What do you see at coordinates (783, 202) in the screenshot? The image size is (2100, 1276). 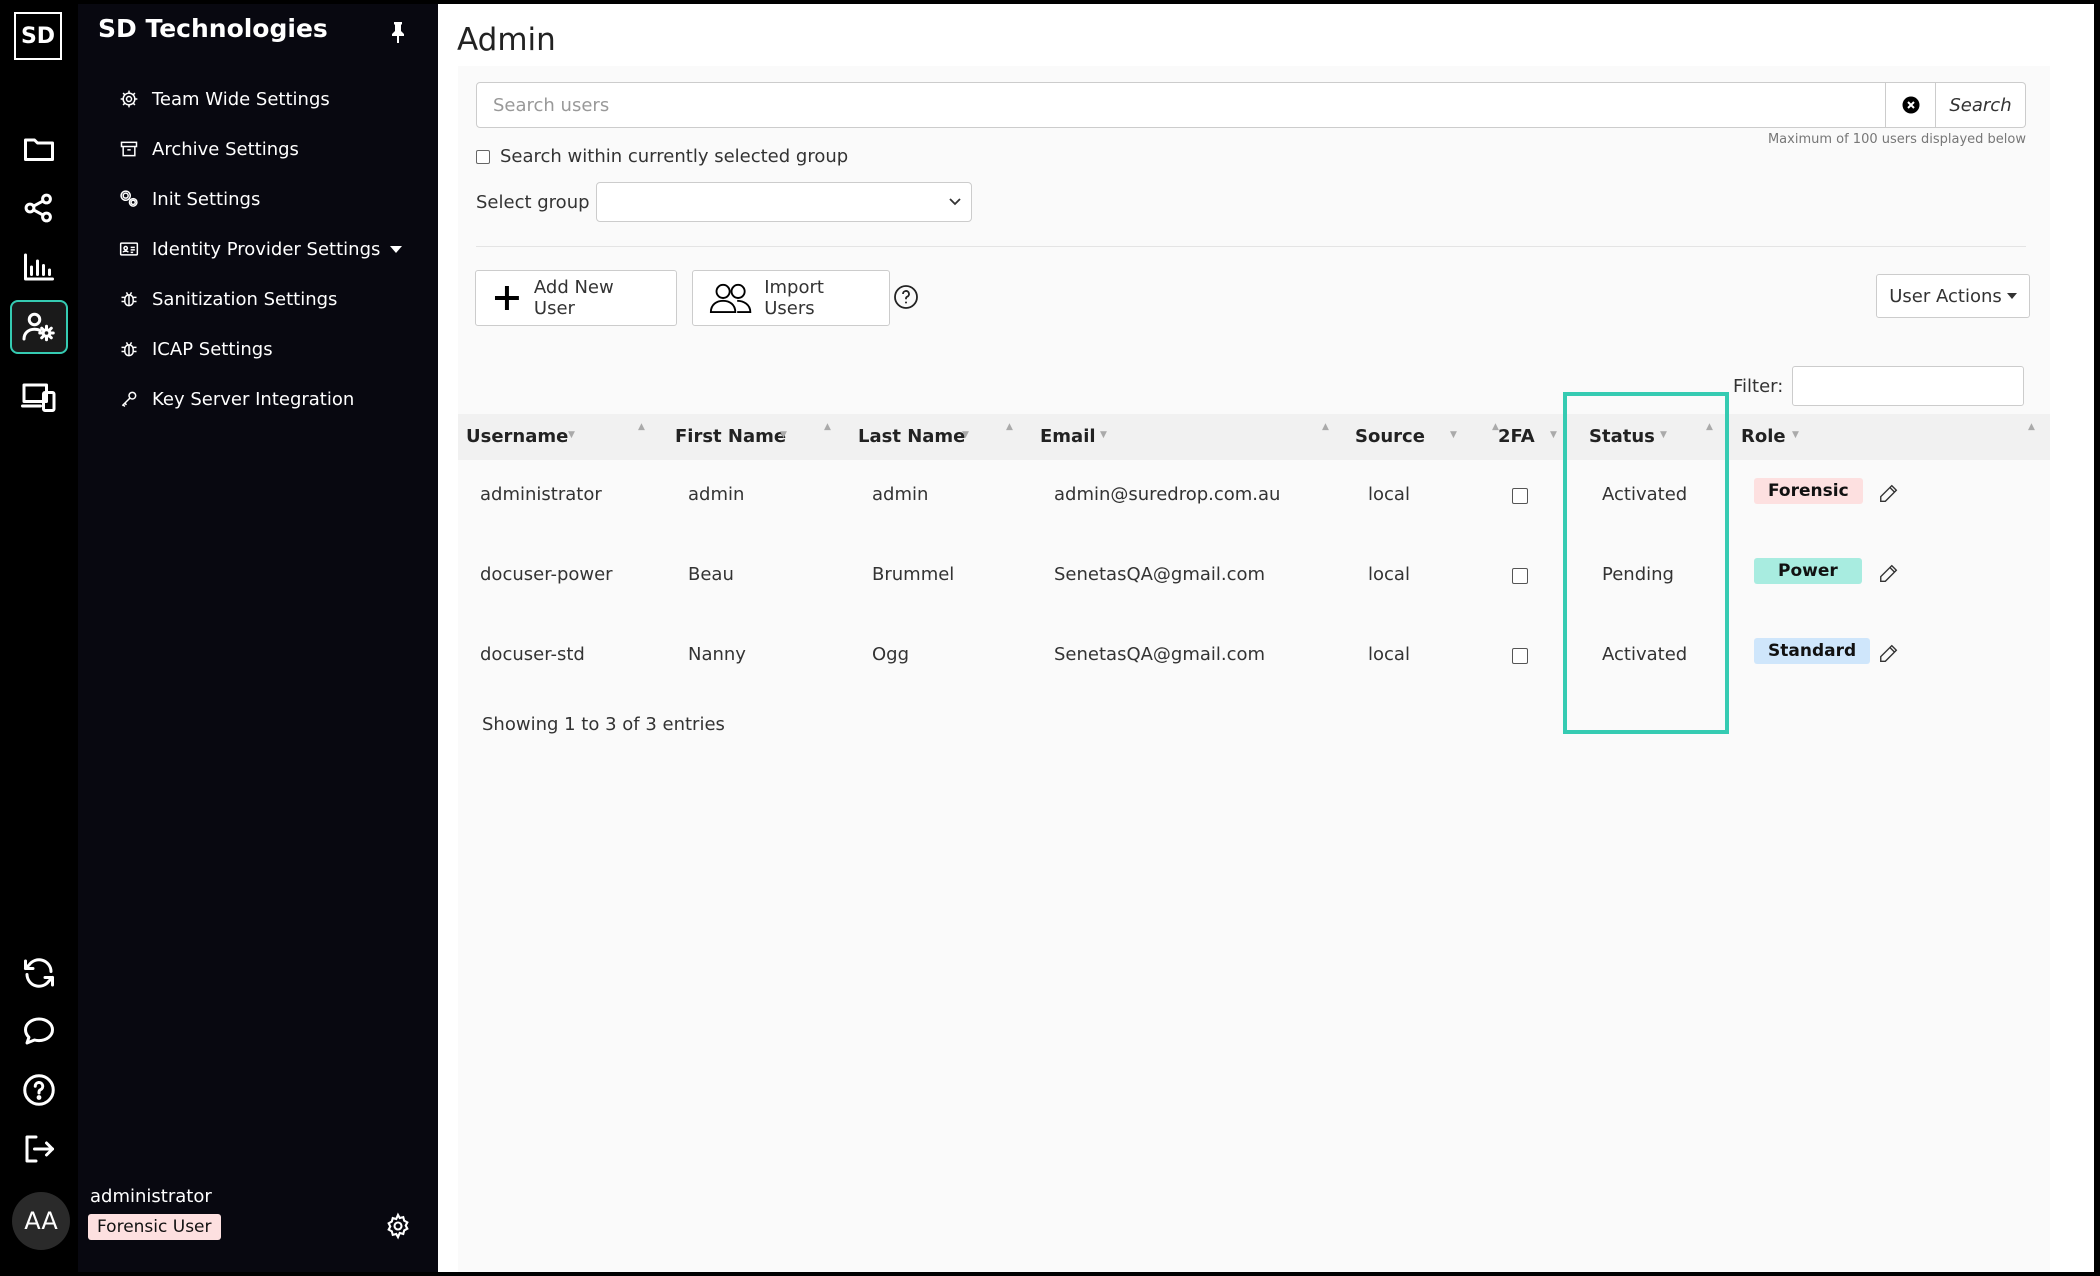 I see `group-select` at bounding box center [783, 202].